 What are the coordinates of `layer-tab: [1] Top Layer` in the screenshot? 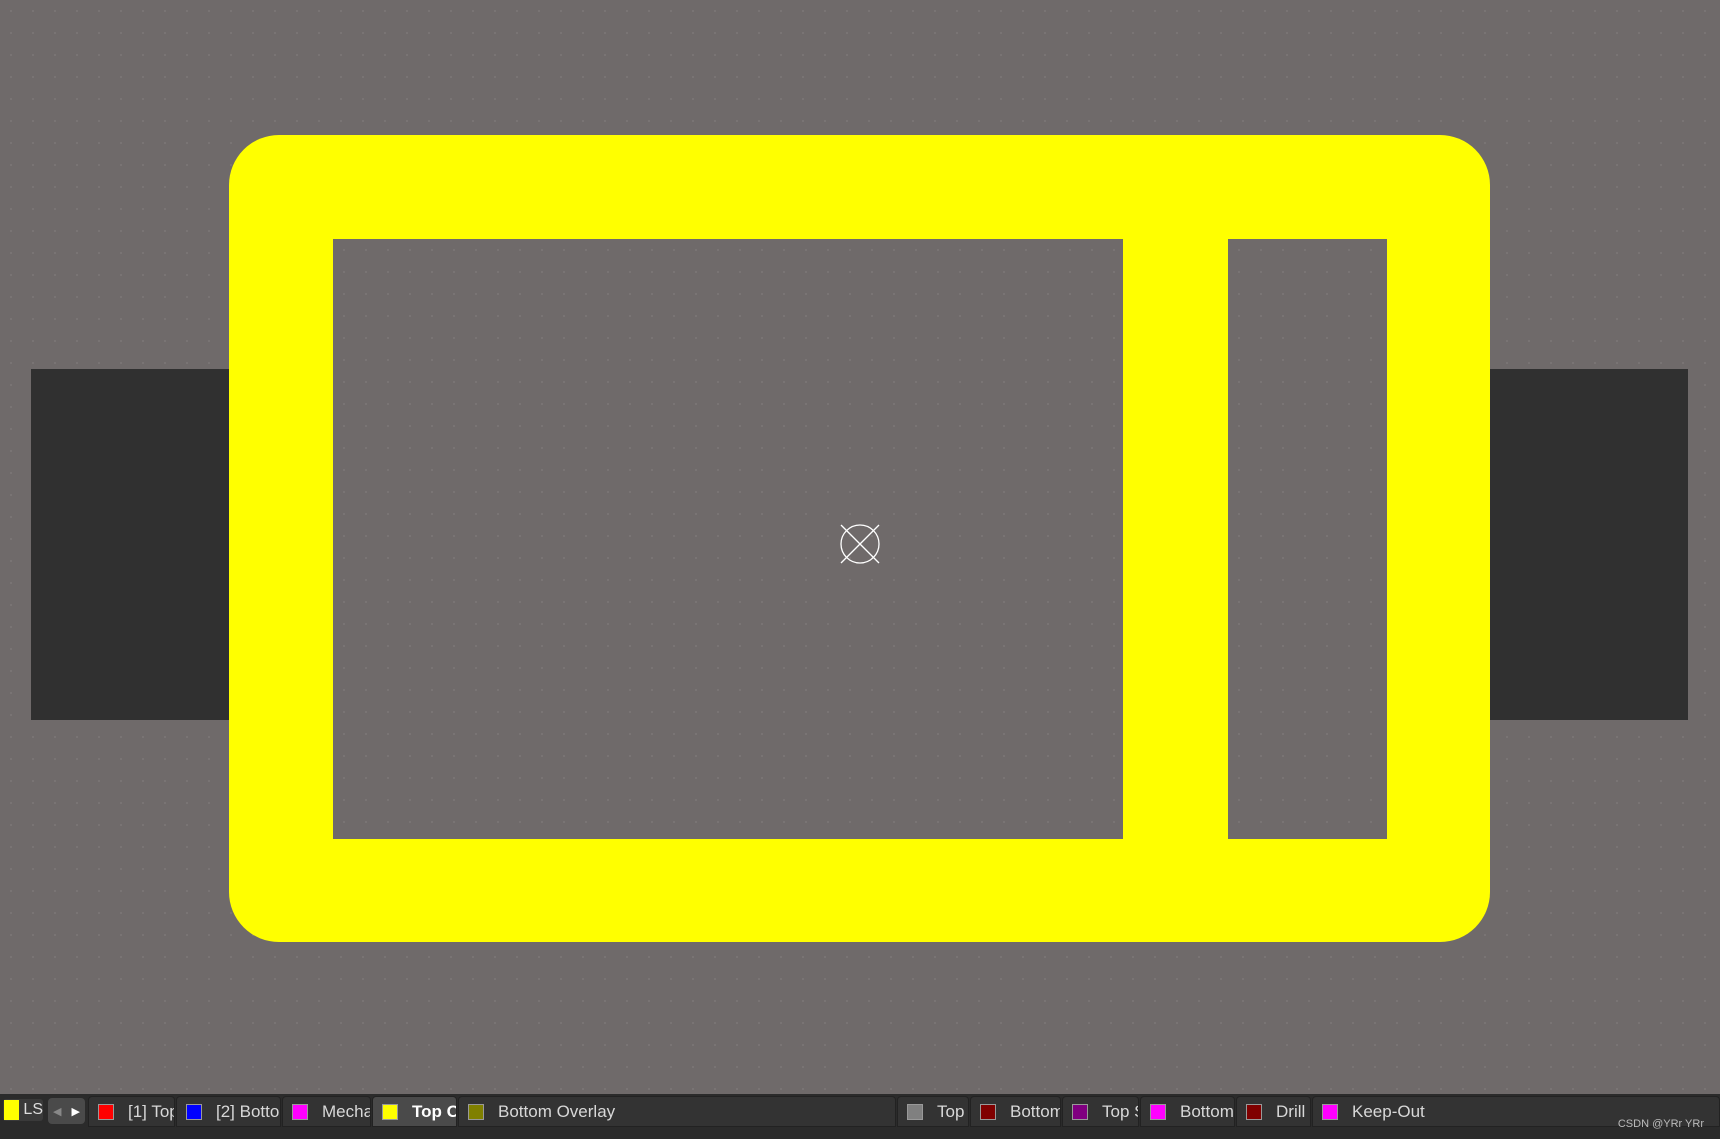 It's located at (131, 1111).